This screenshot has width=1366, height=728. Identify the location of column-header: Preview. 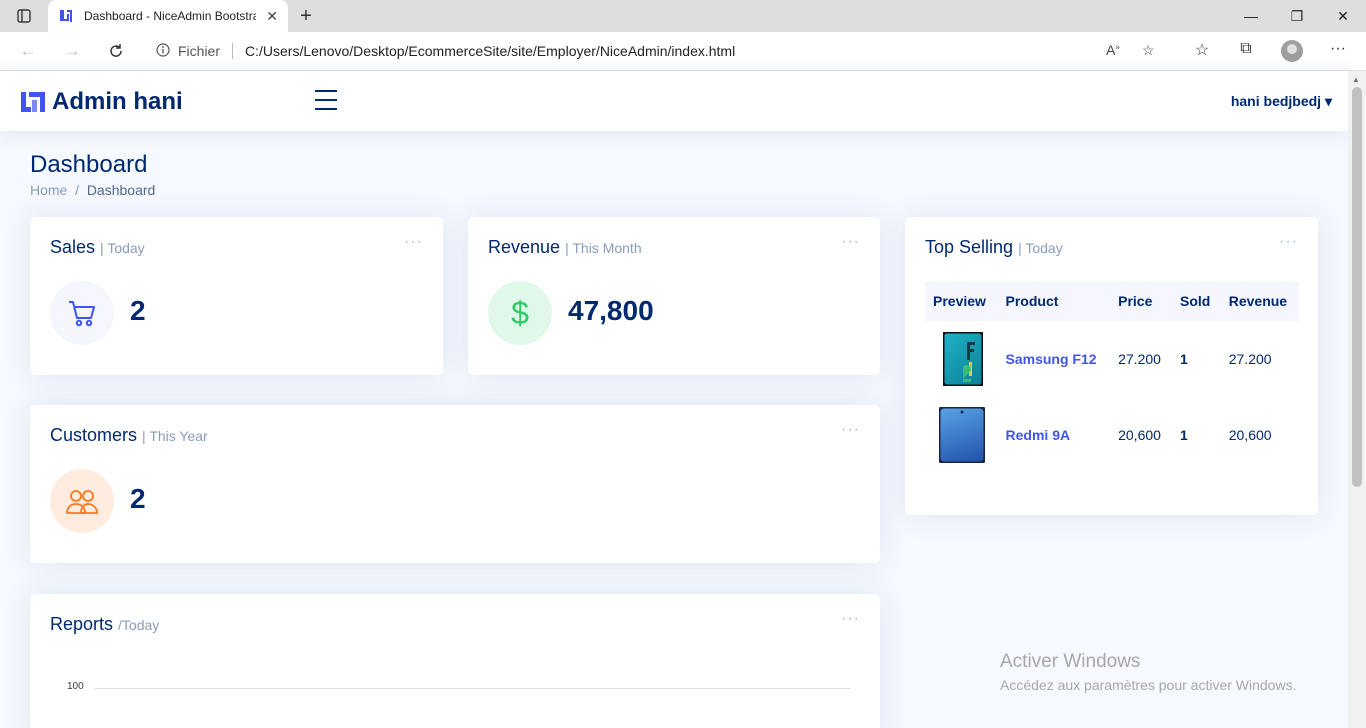
(961, 301).